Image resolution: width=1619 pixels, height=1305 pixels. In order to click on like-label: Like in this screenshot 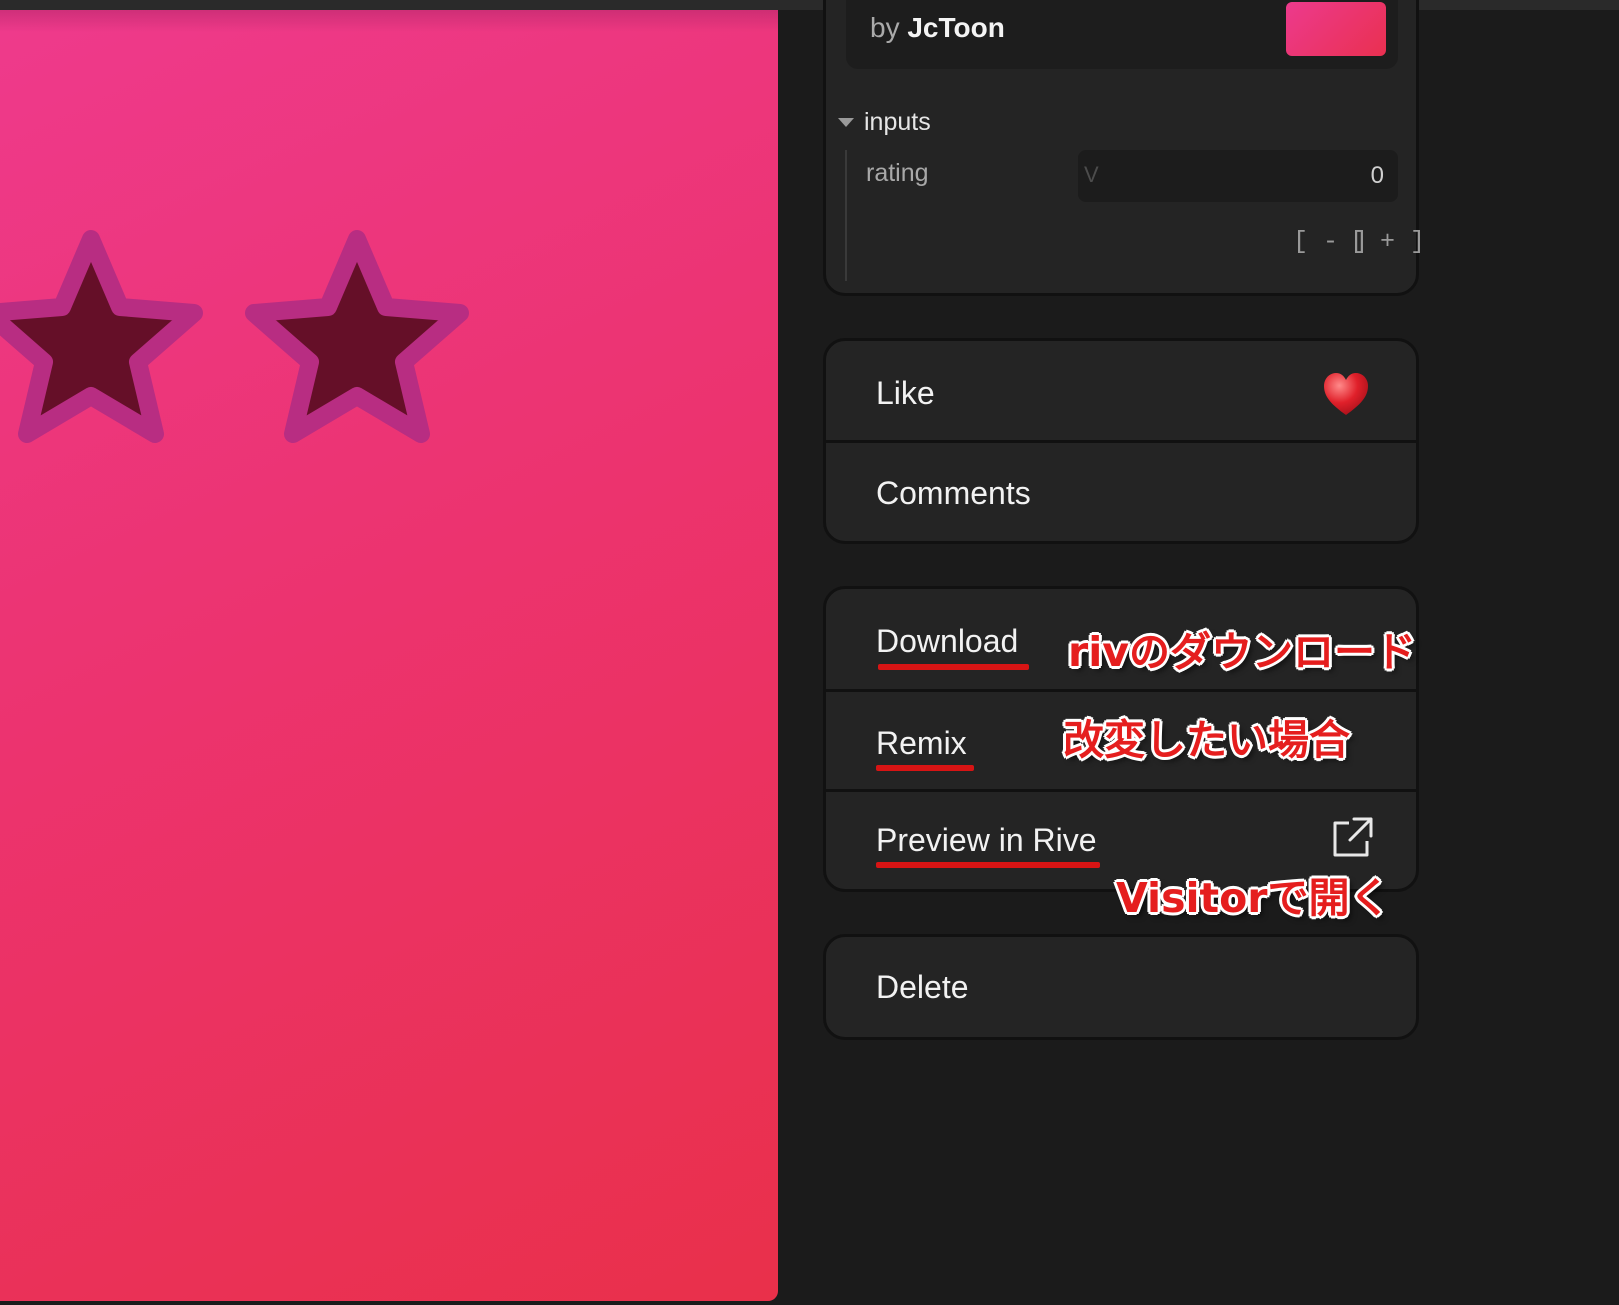, I will do `click(905, 393)`.